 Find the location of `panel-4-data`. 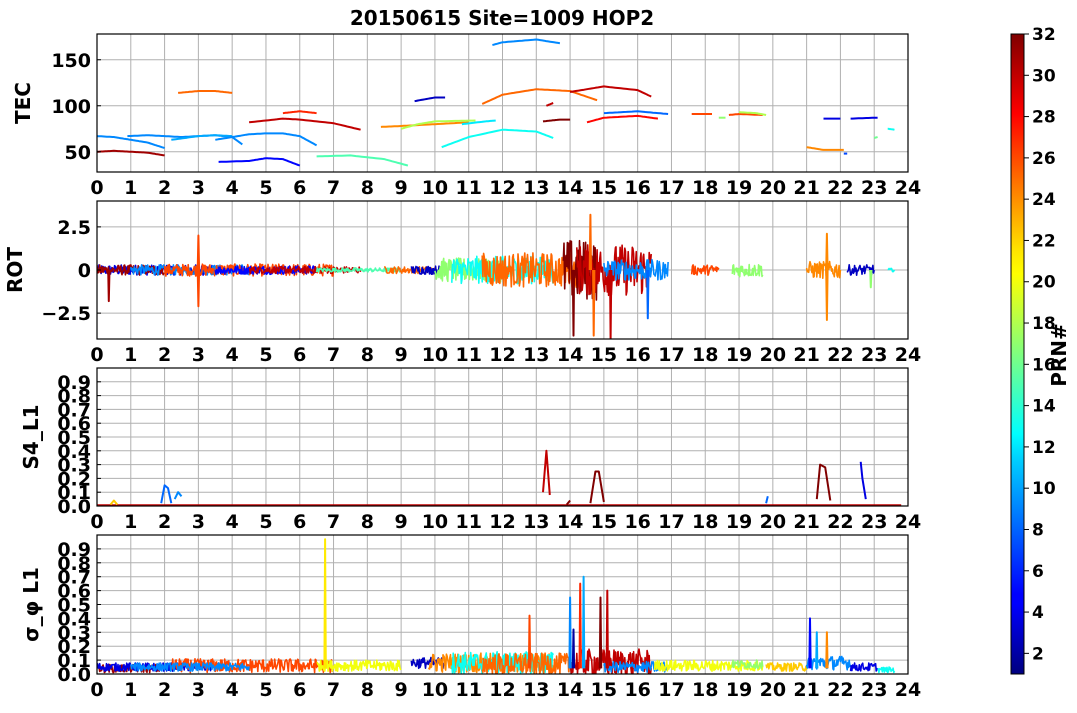

panel-4-data is located at coordinates (496, 606).